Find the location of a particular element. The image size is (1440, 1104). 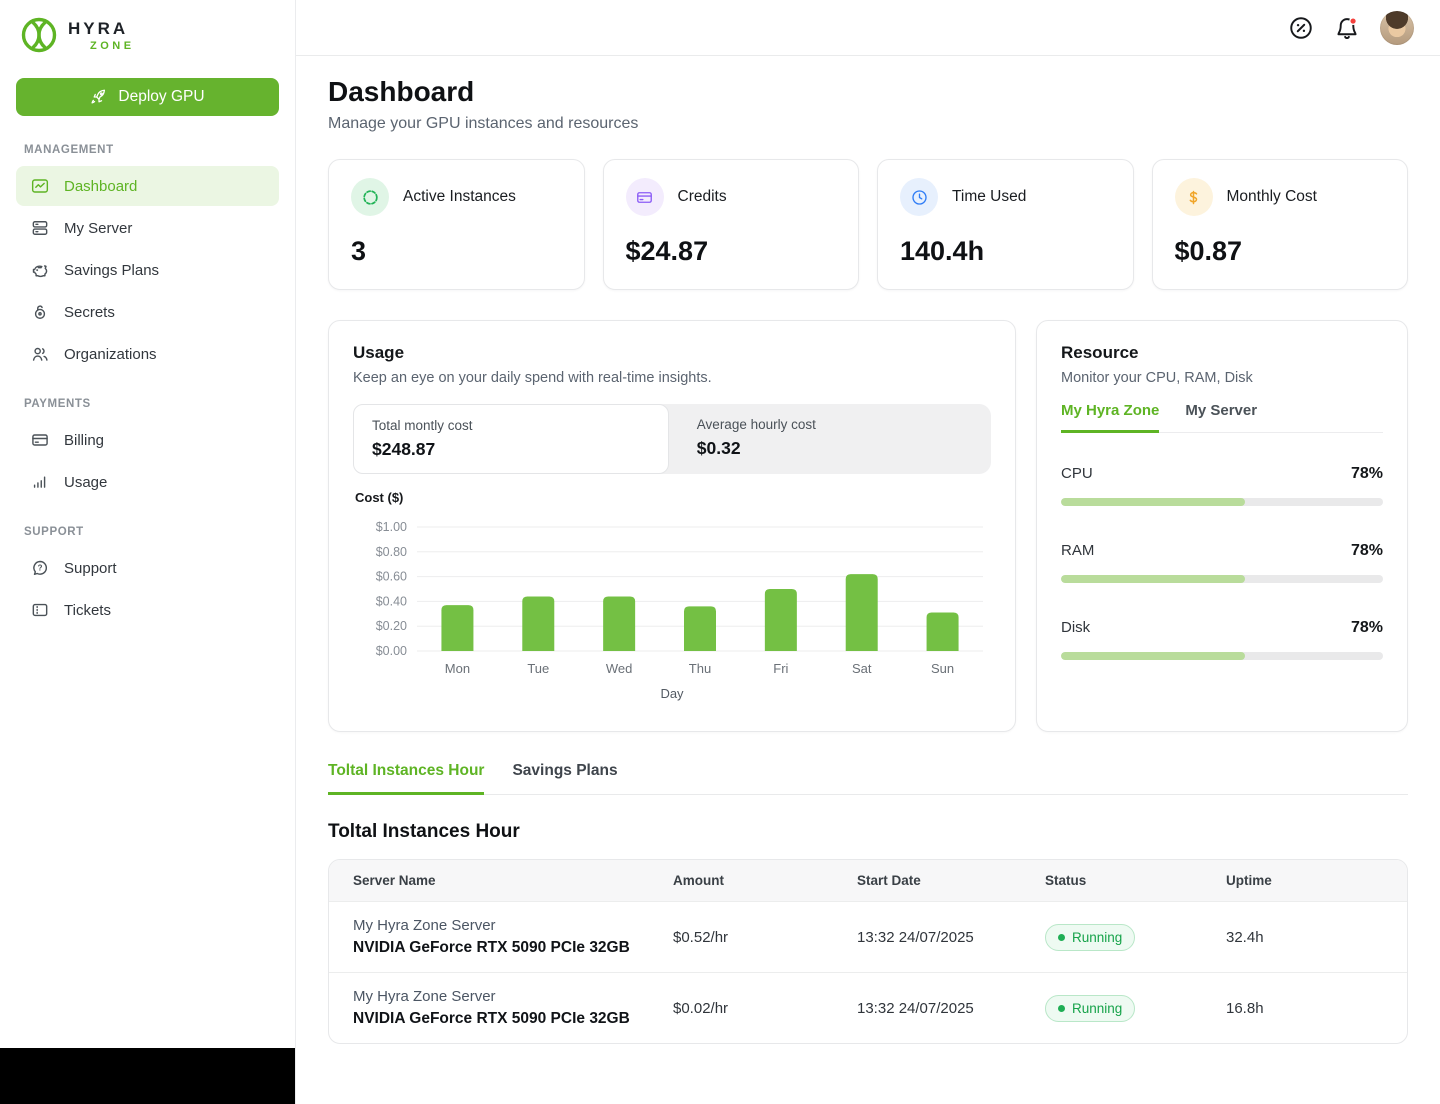

svg-text: $0.40 is located at coordinates (391, 601).